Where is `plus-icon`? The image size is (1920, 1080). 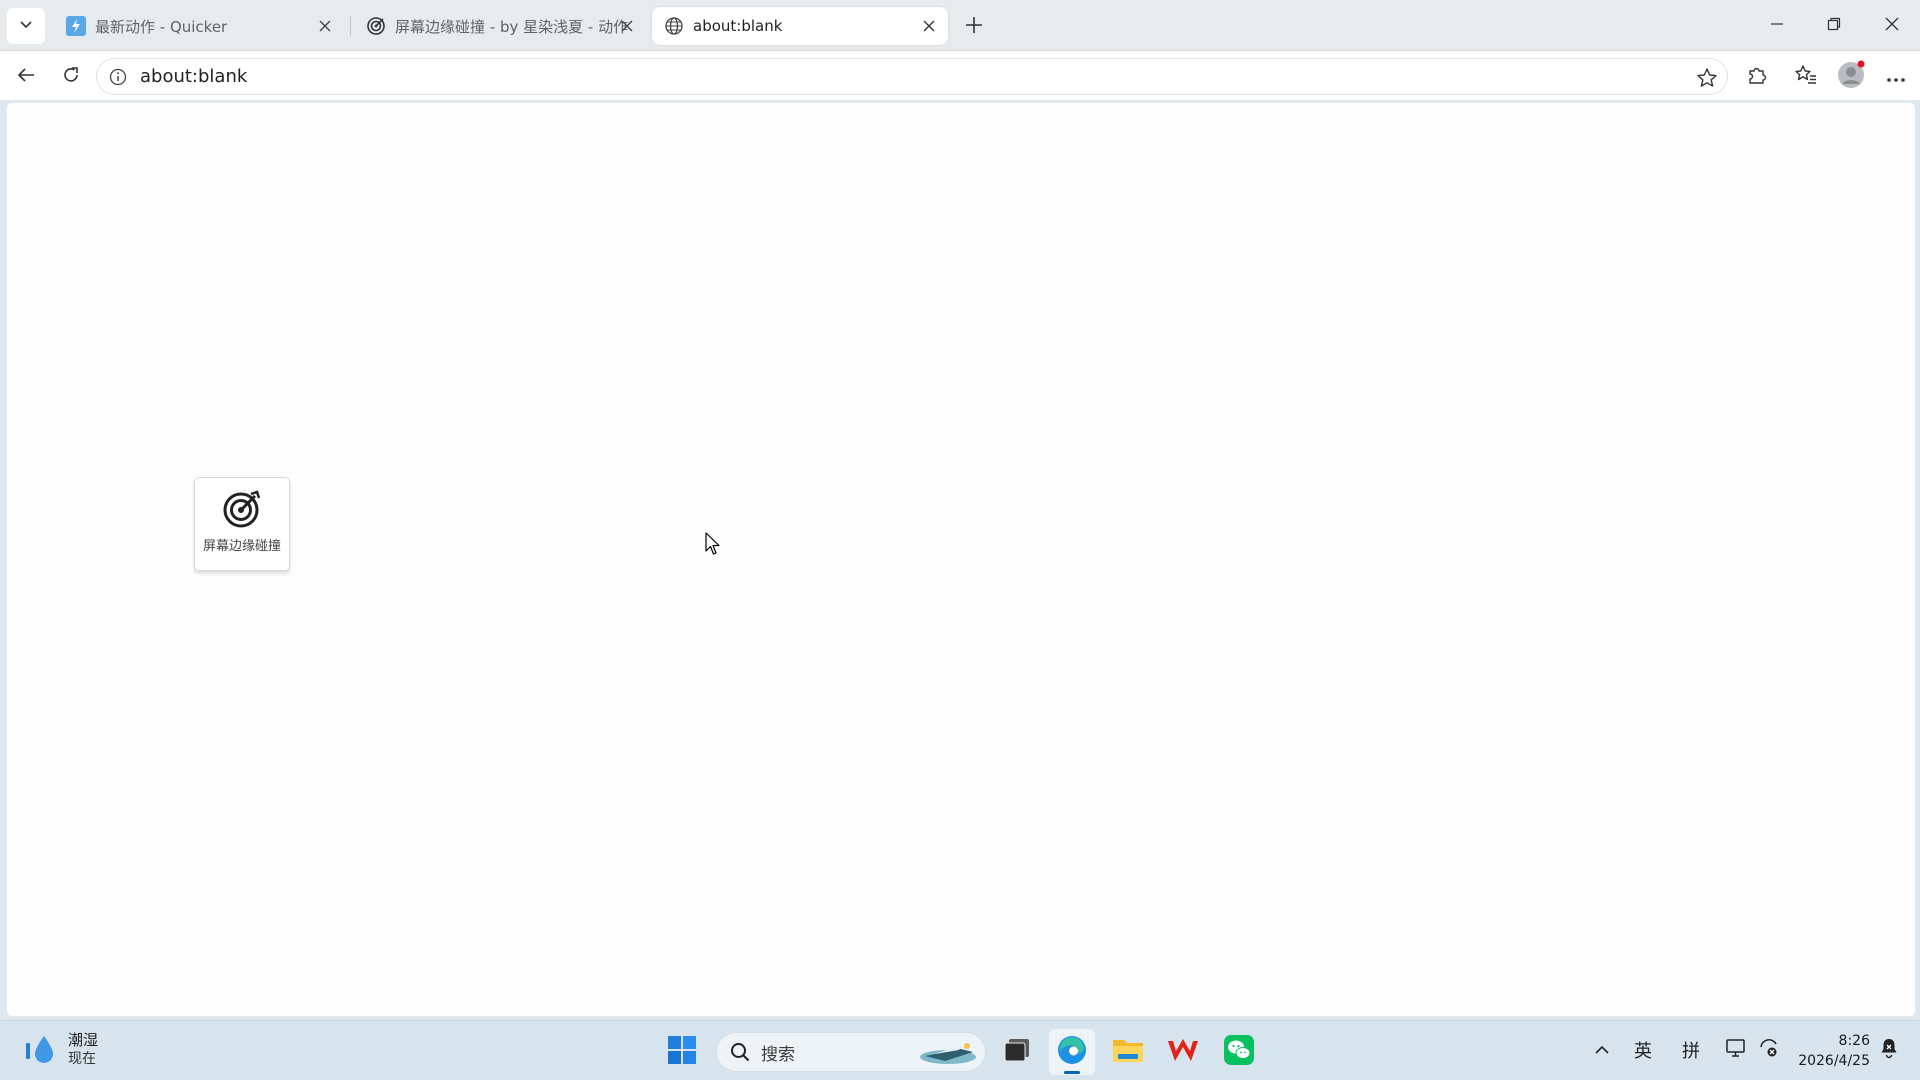 plus-icon is located at coordinates (974, 27).